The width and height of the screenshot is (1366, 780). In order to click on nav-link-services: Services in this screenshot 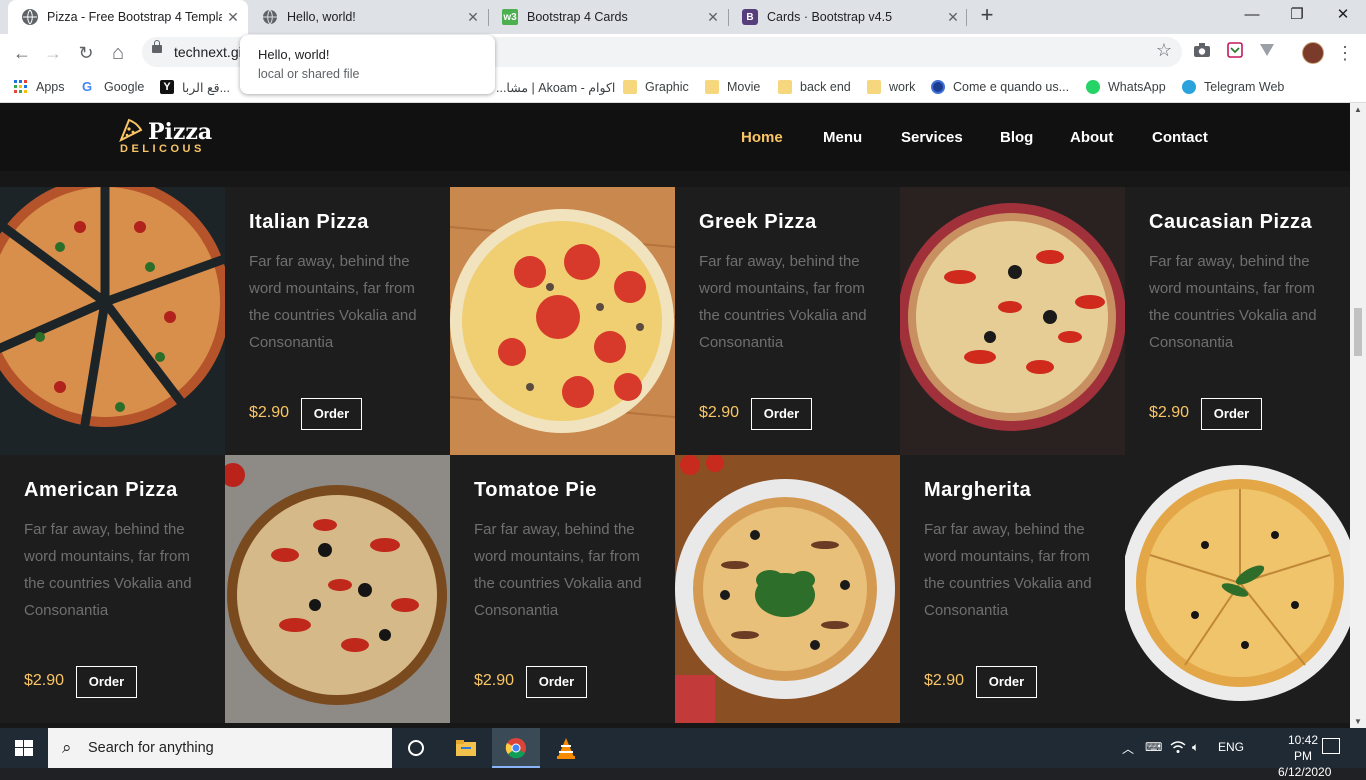, I will do `click(932, 137)`.